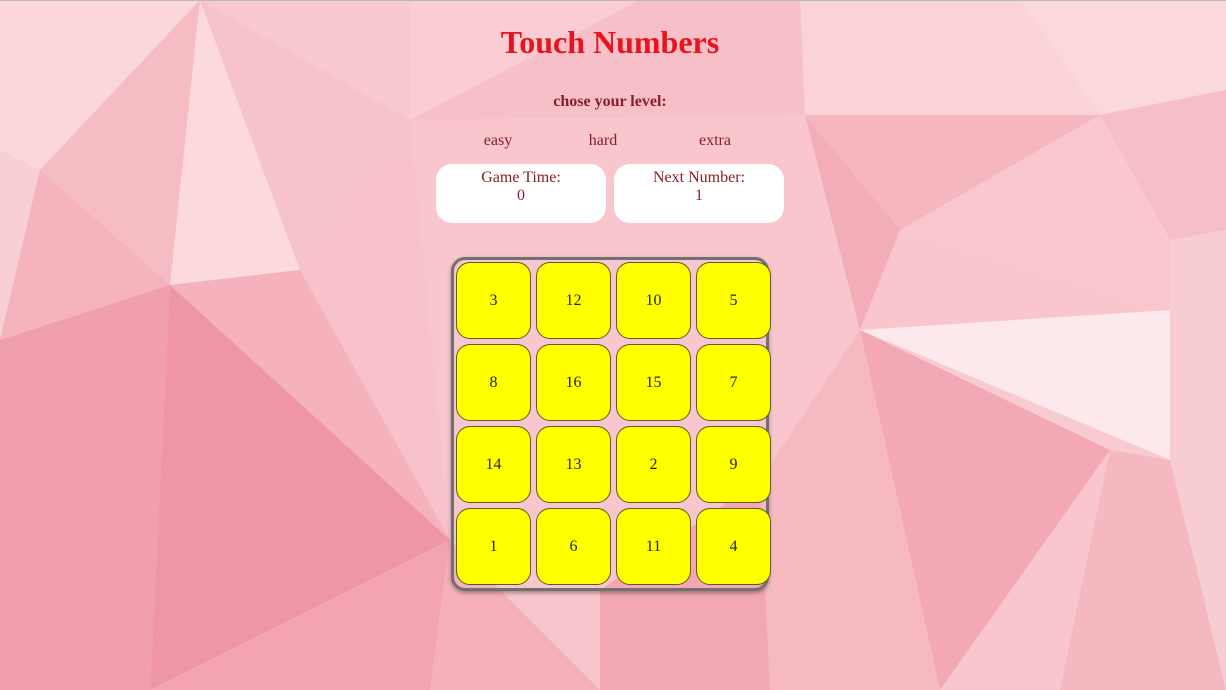 The height and width of the screenshot is (690, 1226). I want to click on number-tile: 1, so click(493, 546).